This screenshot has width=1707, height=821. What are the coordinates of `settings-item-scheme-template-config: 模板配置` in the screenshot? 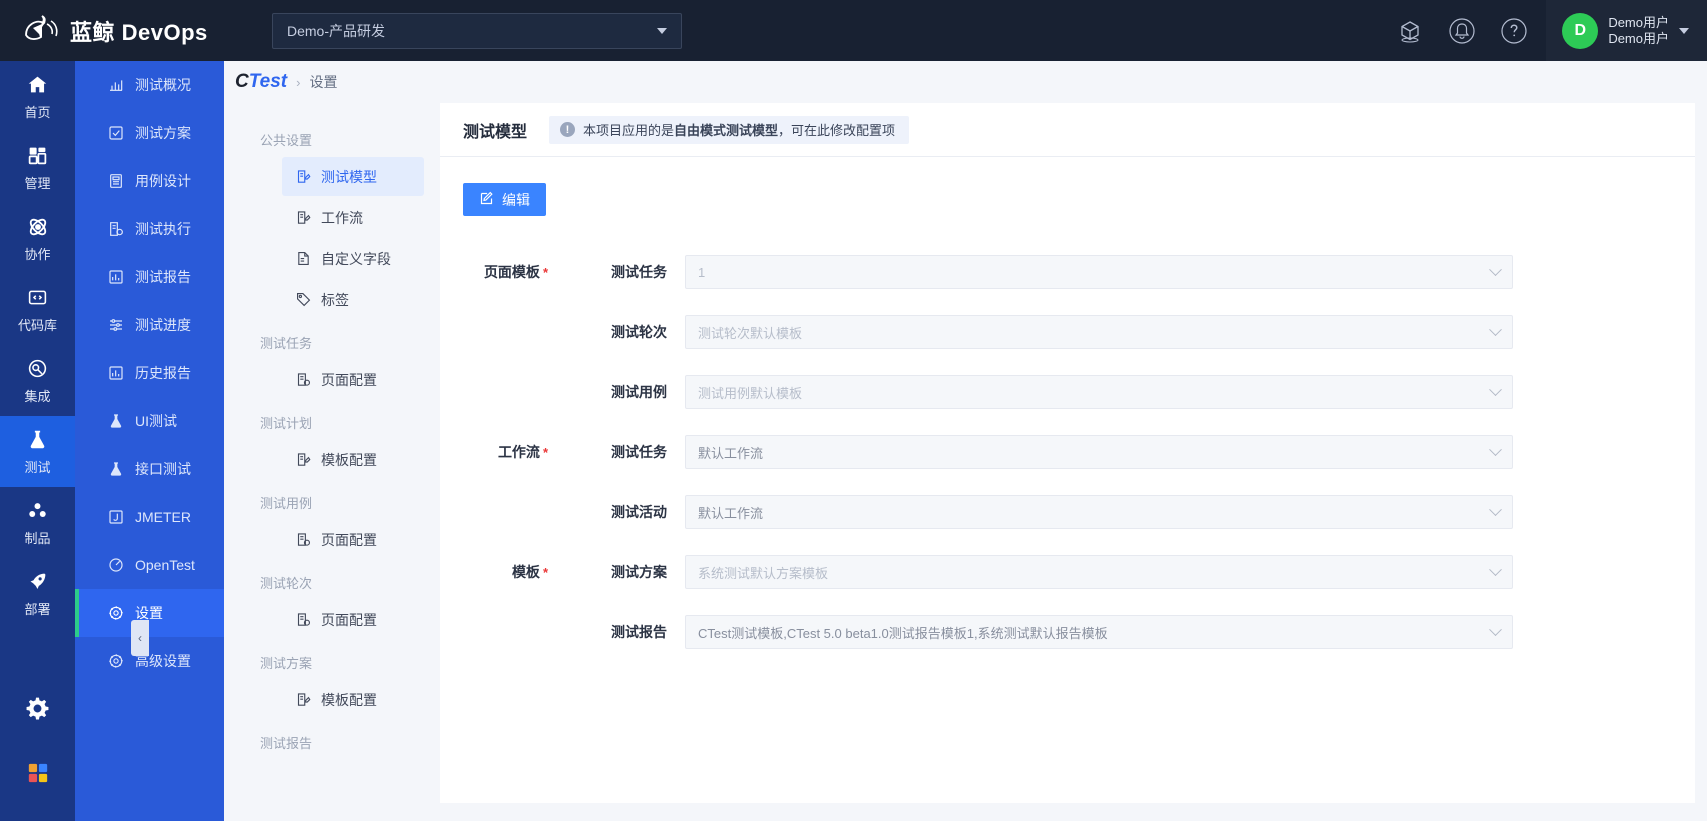 It's located at (353, 699).